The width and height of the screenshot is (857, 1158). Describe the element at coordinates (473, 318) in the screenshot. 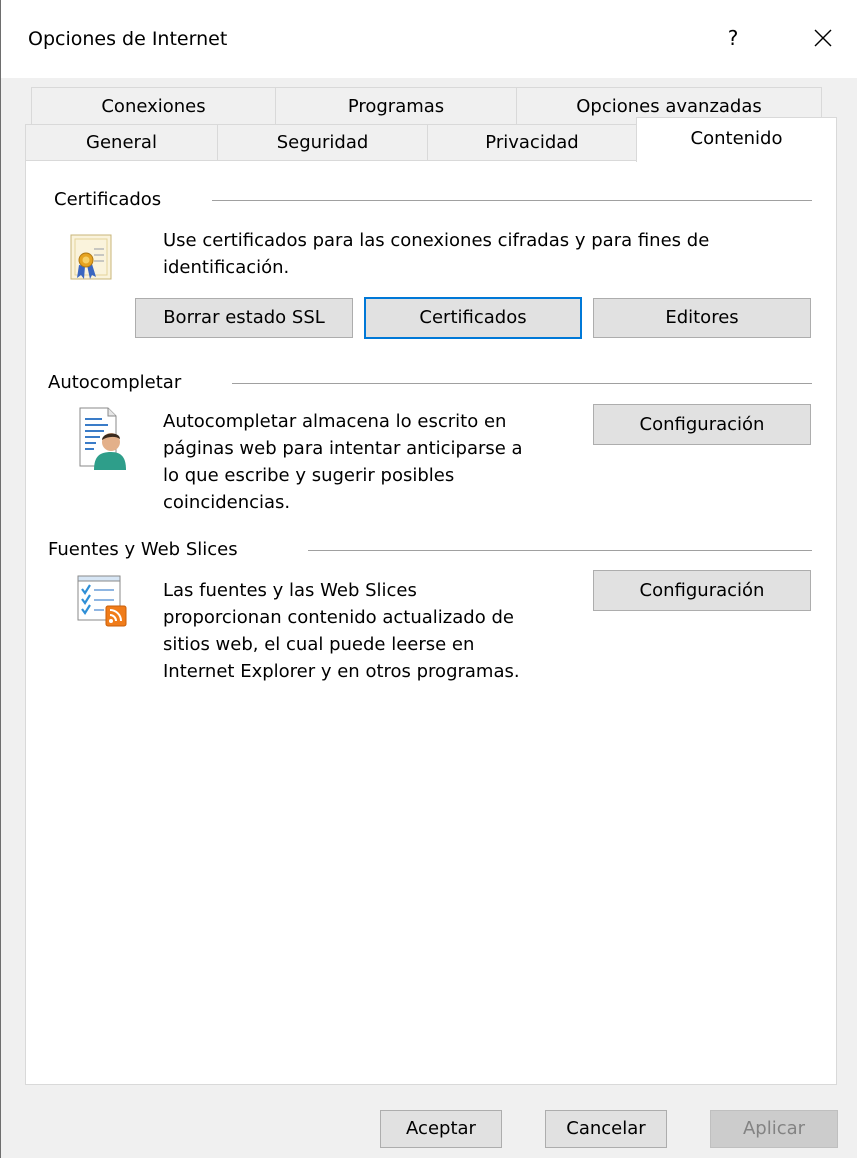

I see `certificates-button: Certificados` at that location.